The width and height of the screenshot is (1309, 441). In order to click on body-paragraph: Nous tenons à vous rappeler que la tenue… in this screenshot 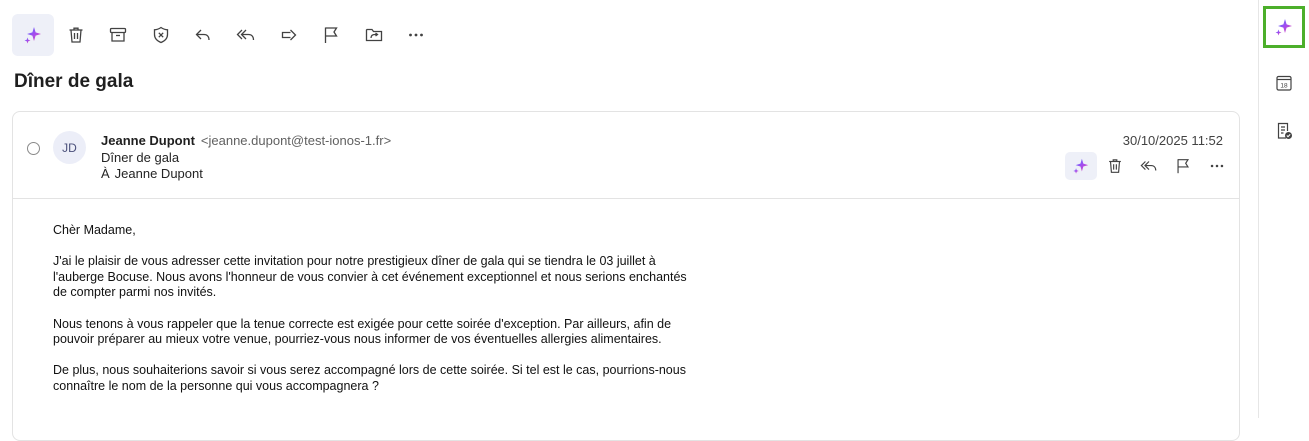, I will do `click(362, 331)`.